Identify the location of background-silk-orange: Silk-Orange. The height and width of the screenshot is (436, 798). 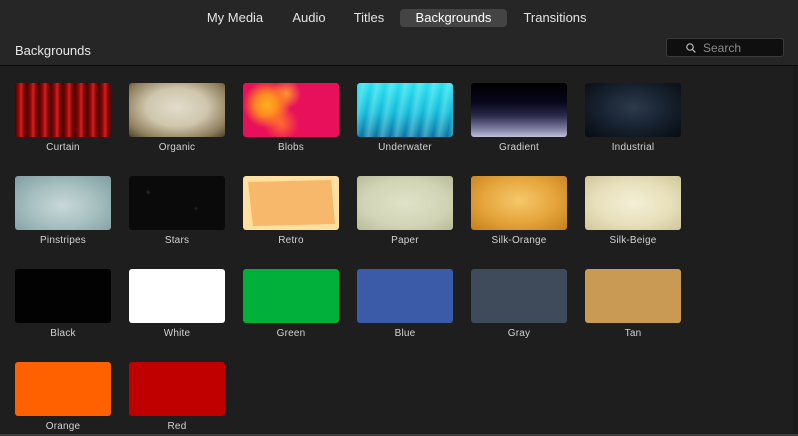
(527, 218).